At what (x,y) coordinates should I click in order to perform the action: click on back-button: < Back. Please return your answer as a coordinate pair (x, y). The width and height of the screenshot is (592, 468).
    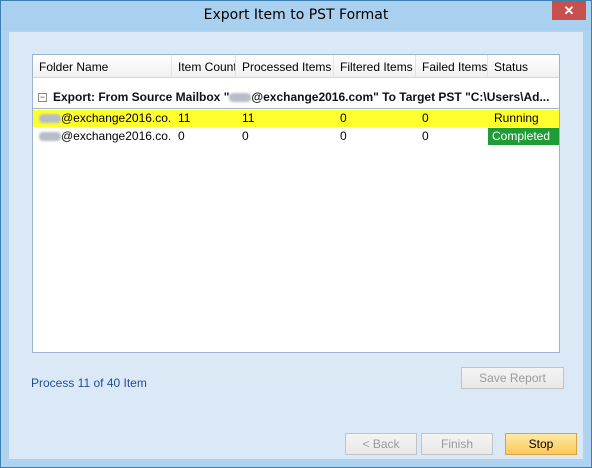
    Looking at the image, I should click on (381, 444).